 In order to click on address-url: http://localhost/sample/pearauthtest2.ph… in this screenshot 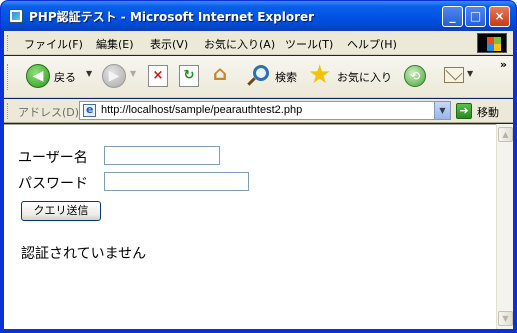, I will do `click(201, 110)`.